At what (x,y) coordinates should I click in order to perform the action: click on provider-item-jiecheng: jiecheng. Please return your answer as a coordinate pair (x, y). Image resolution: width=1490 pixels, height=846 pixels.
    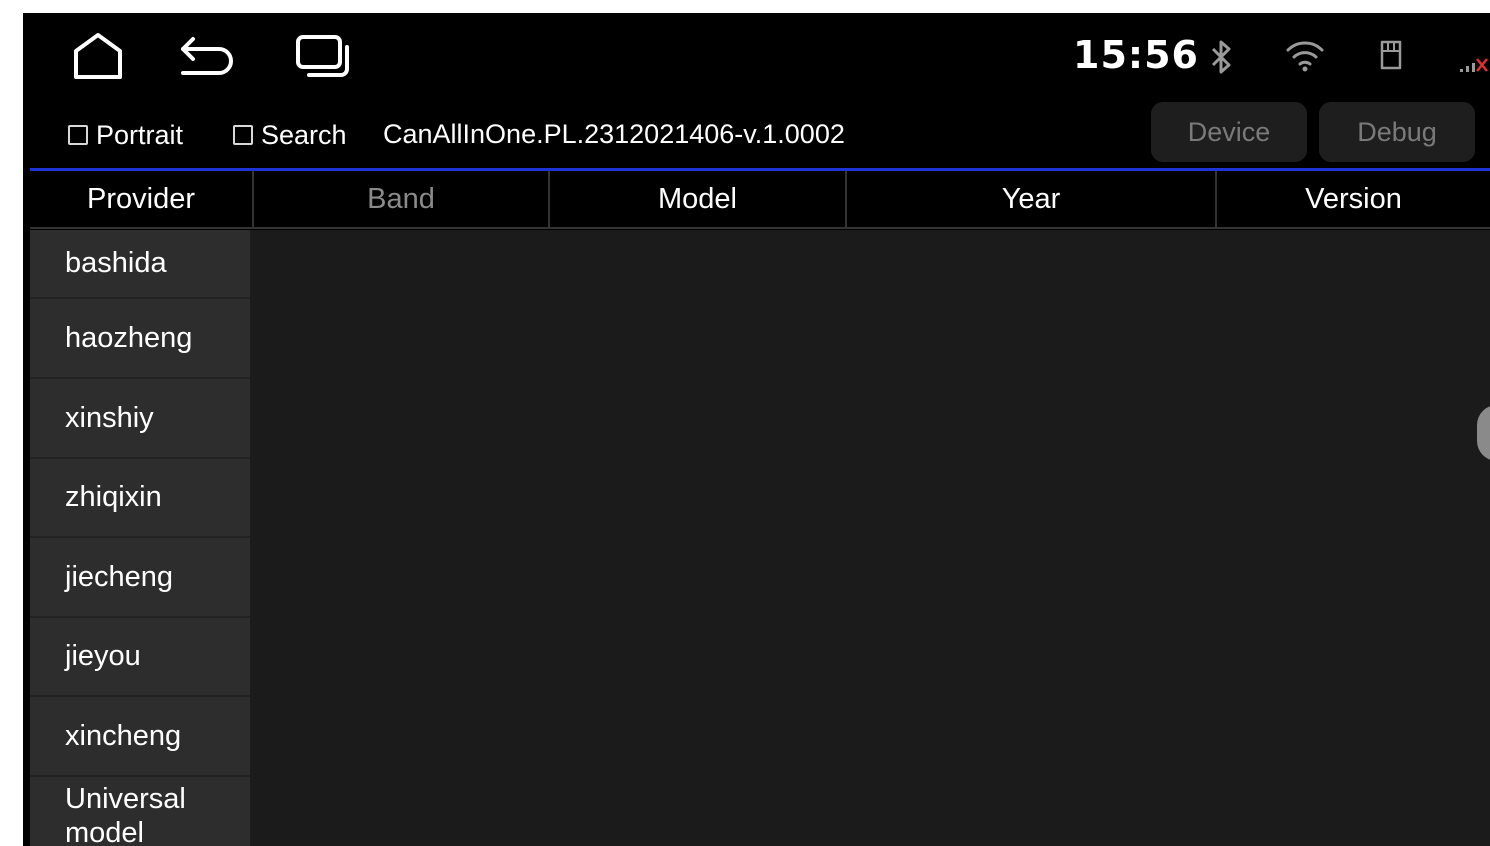
    Looking at the image, I should click on (140, 578).